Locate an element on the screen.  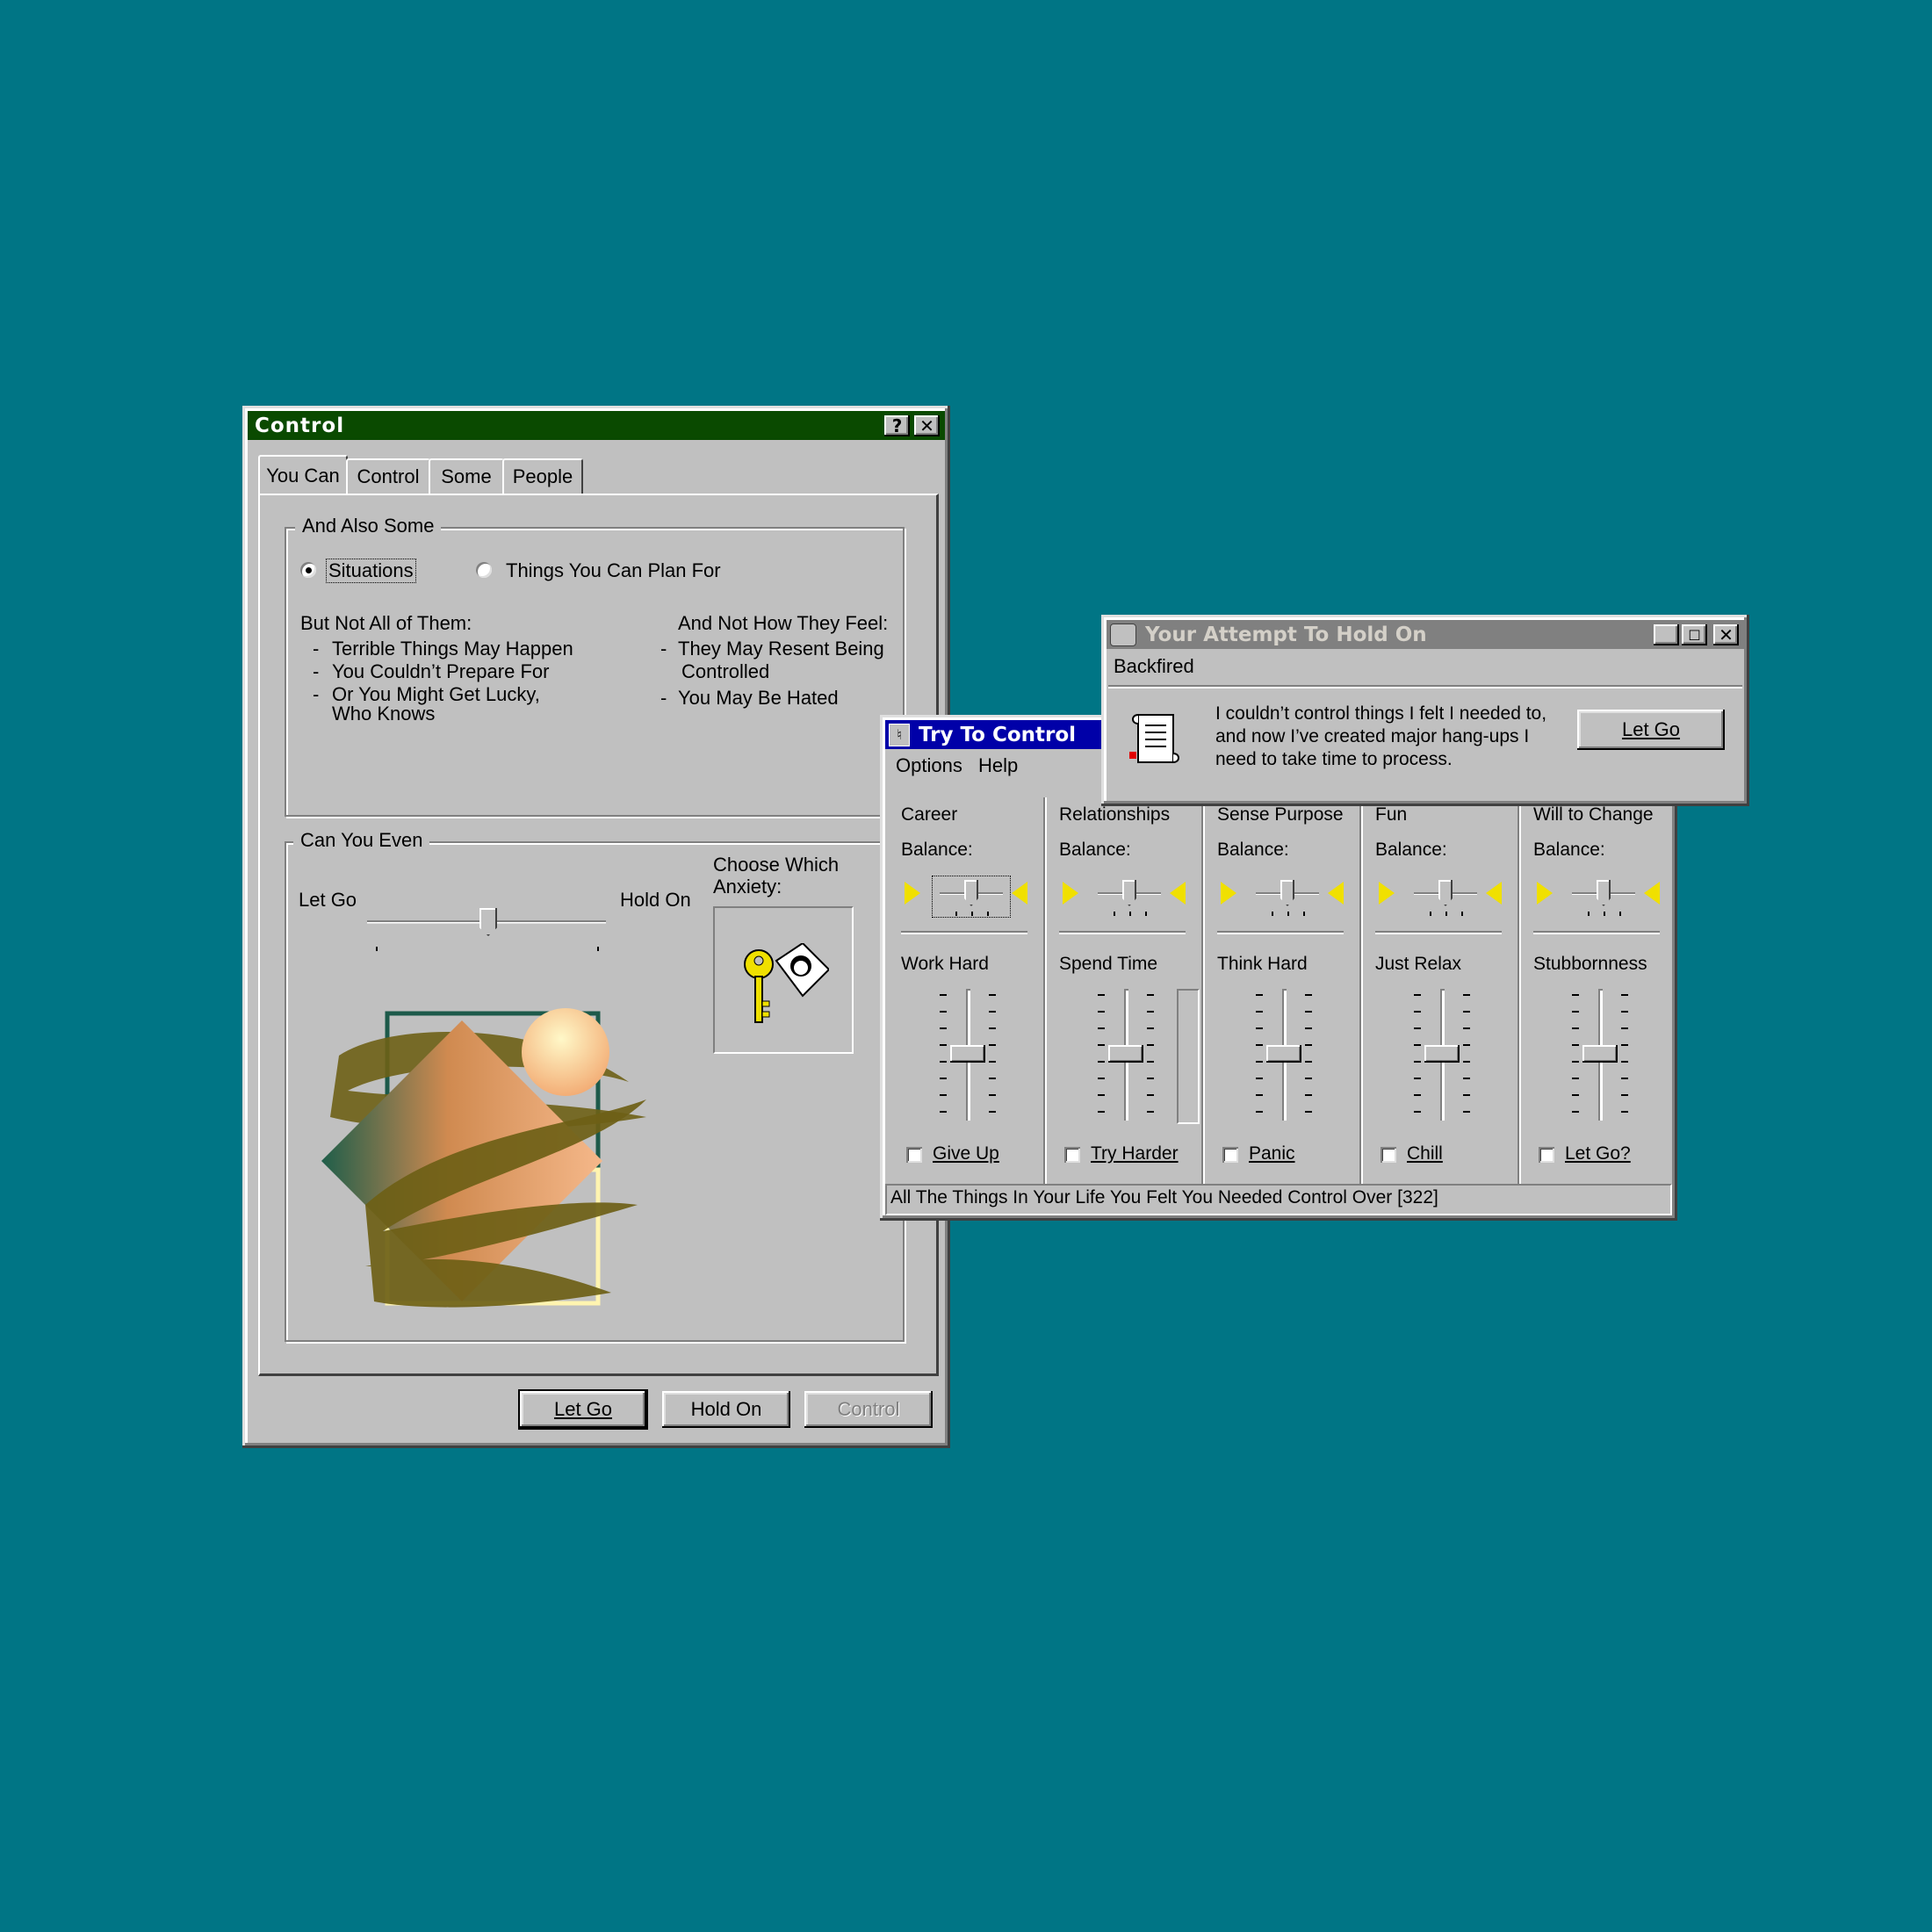
dialog-close-button: ✕ is located at coordinates (1726, 634).